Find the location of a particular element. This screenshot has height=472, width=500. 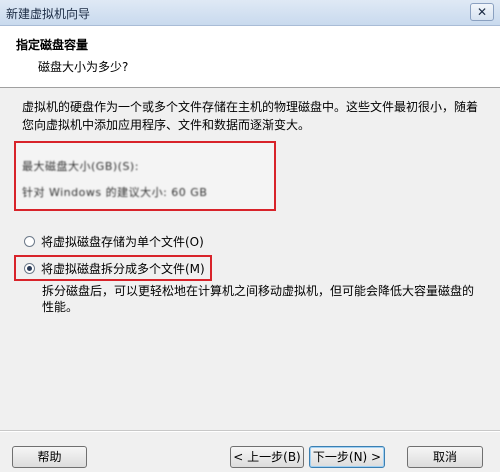

next-button: 下一步(N) > is located at coordinates (347, 457).